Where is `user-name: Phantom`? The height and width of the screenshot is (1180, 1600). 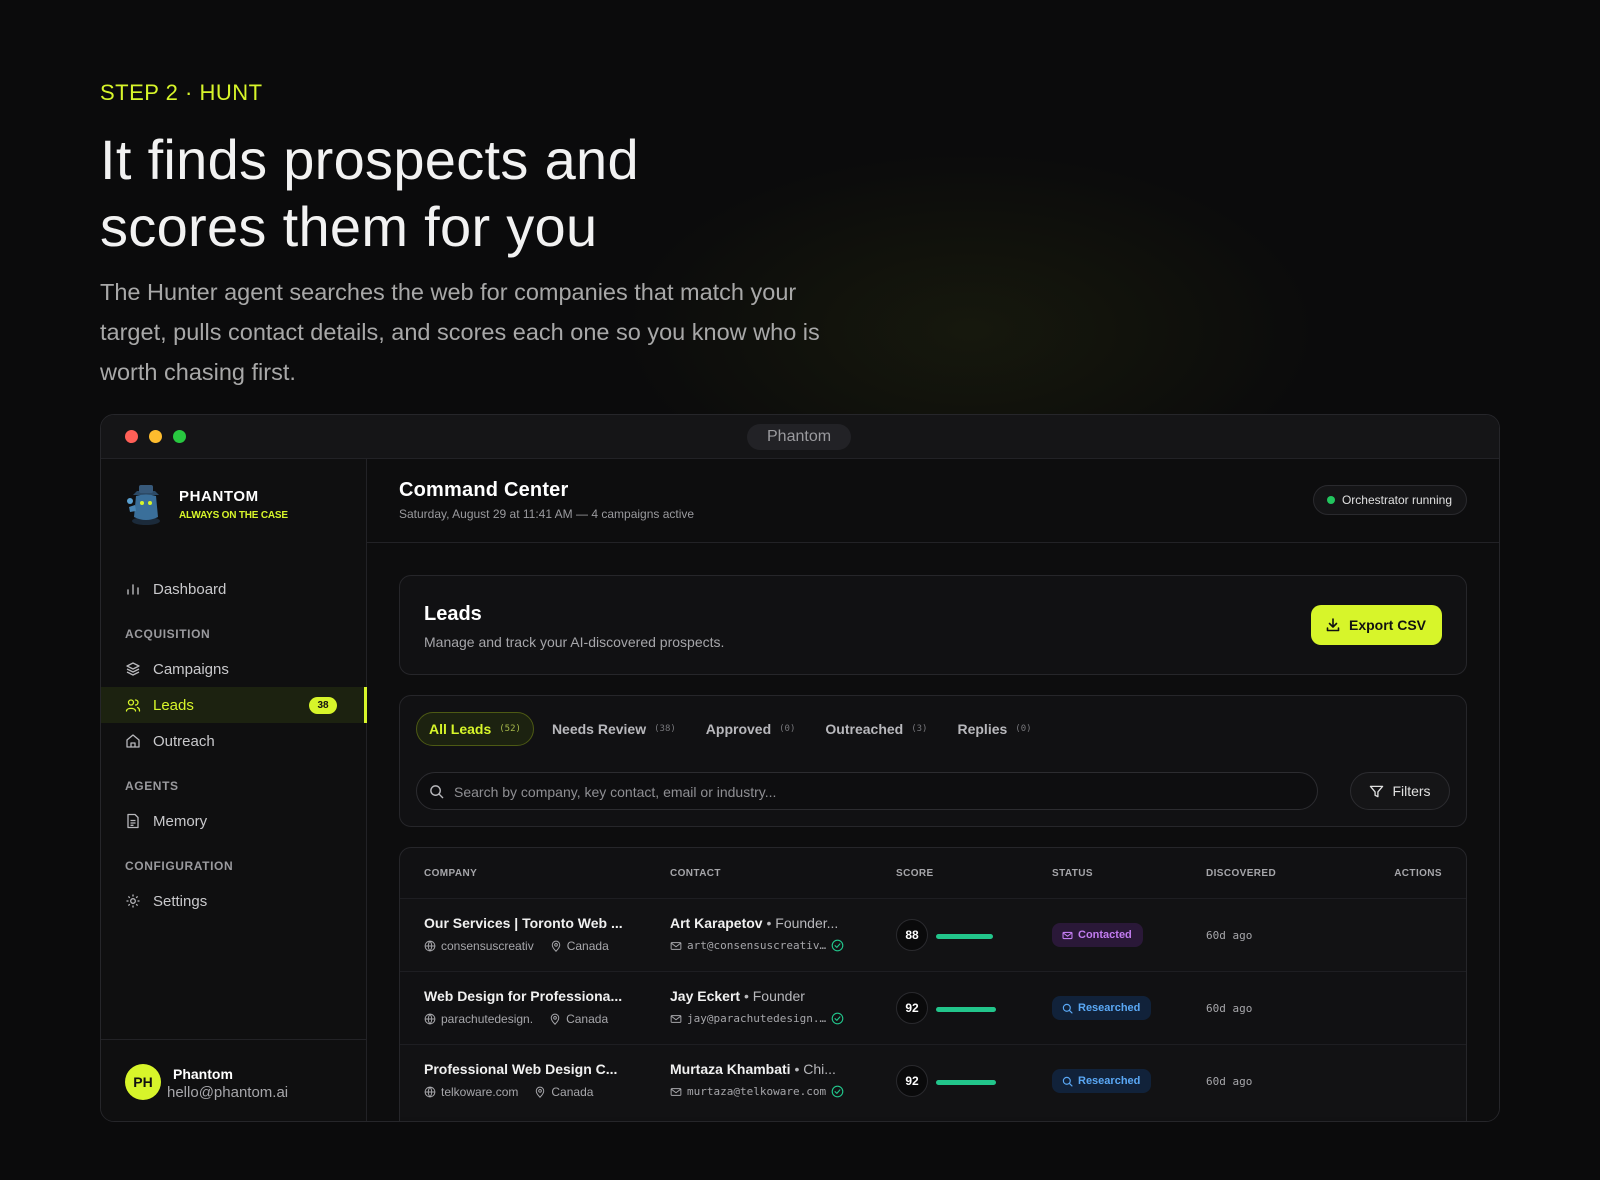 user-name: Phantom is located at coordinates (203, 1074).